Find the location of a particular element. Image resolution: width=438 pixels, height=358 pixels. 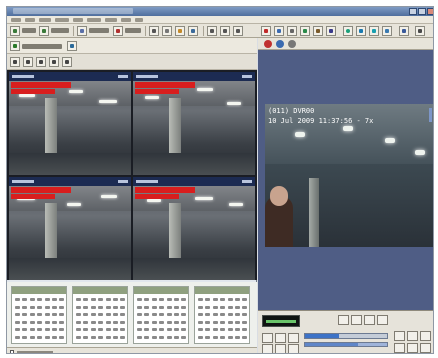

close-playback-icon is located at coordinates (425, 348).